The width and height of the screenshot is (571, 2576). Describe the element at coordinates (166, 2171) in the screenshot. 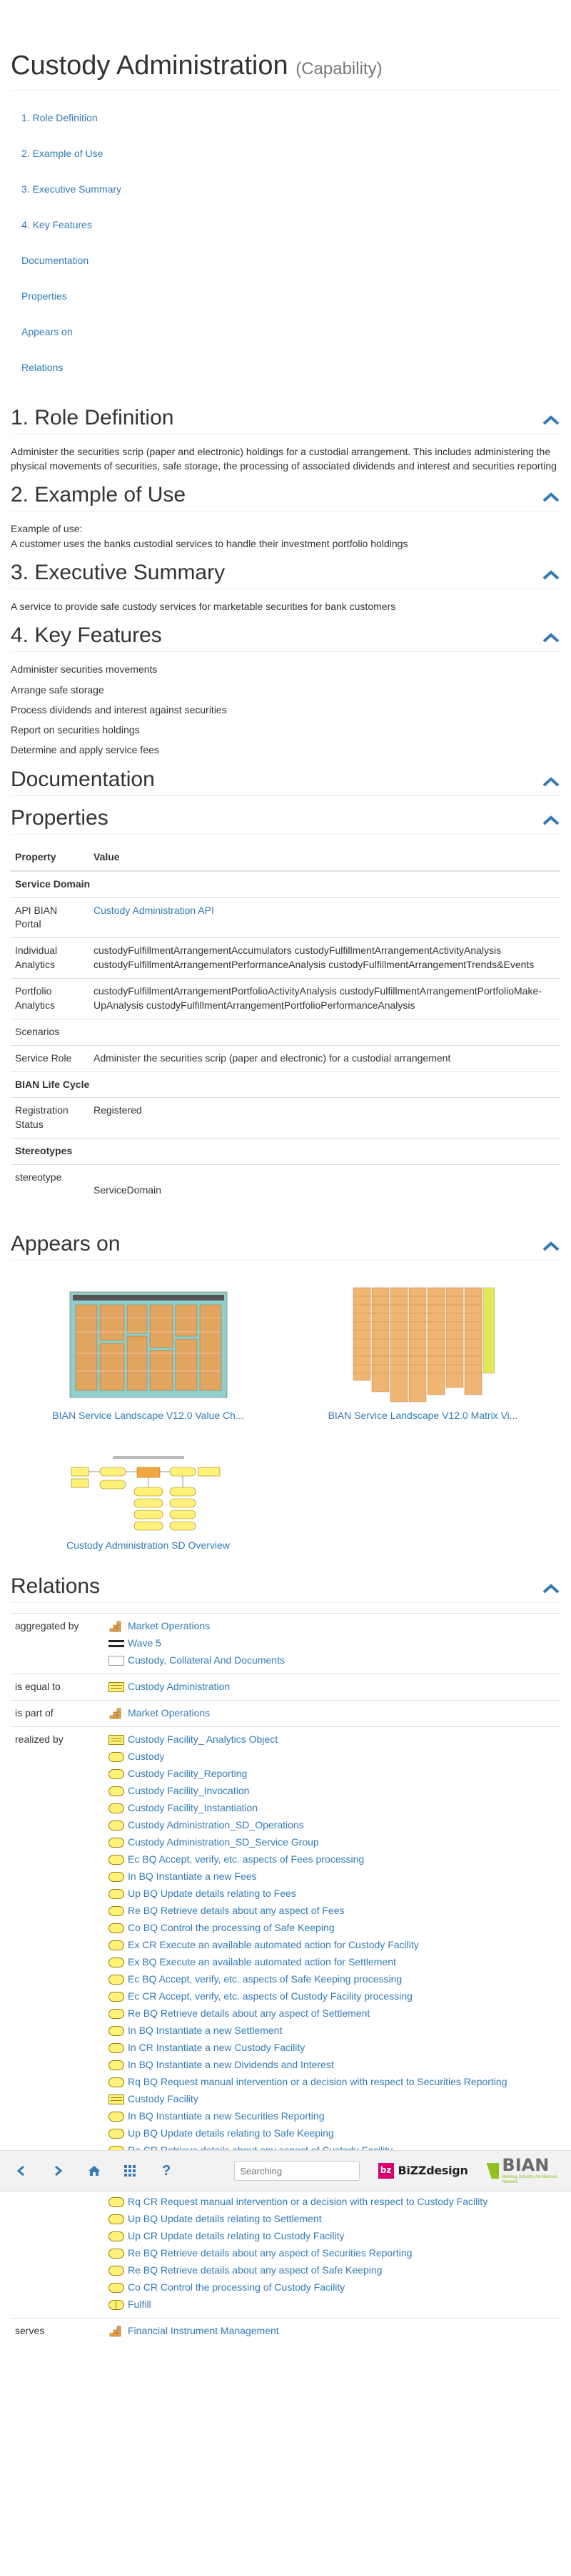

I see `help-icon: ?` at that location.